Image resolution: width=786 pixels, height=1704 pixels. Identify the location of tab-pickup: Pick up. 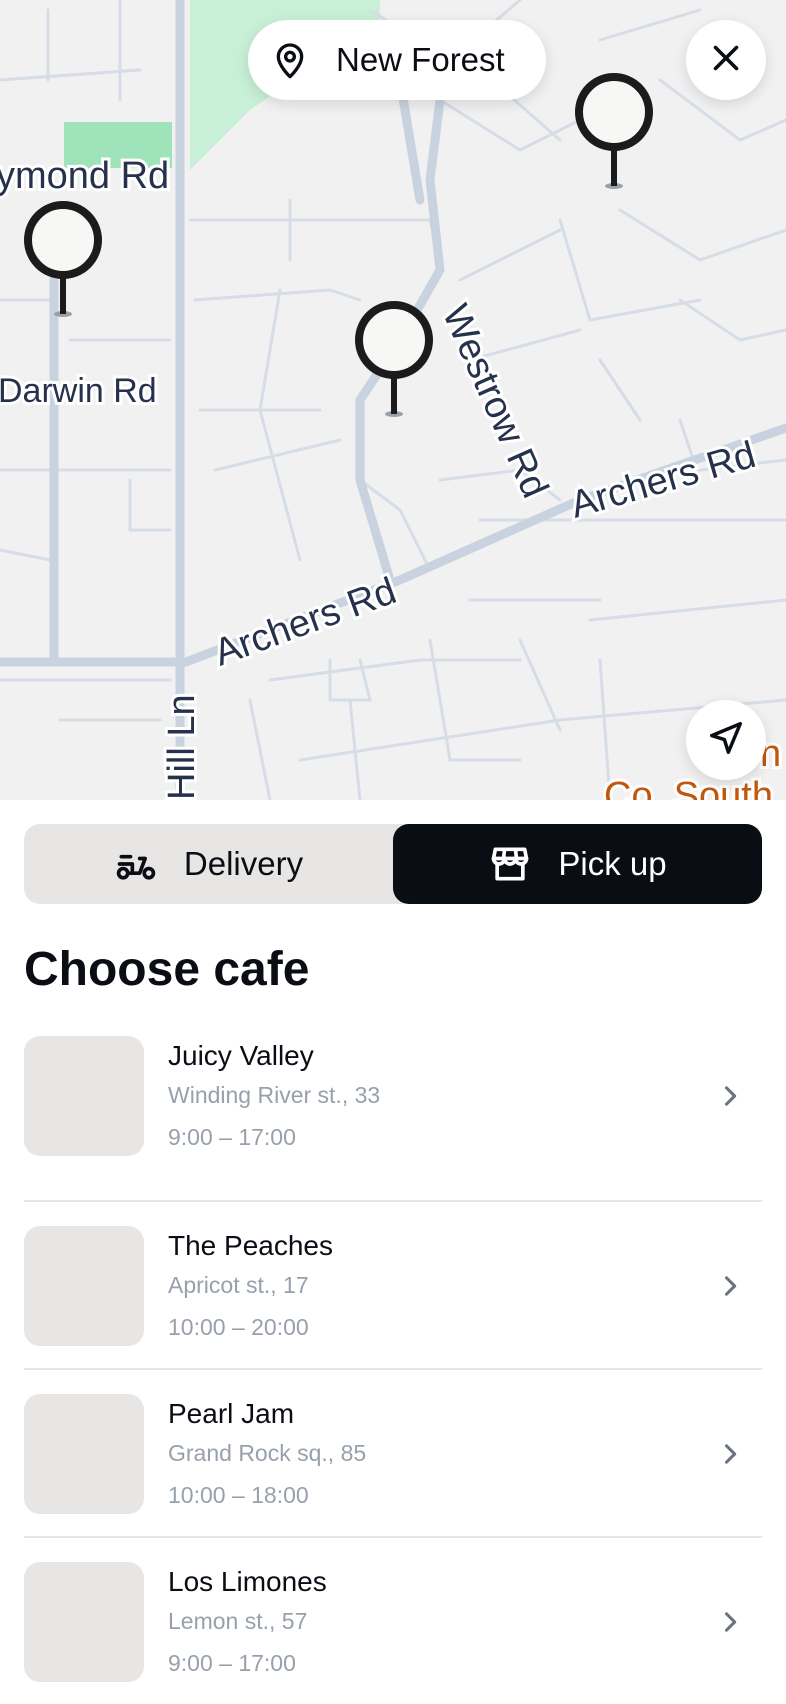
(577, 864).